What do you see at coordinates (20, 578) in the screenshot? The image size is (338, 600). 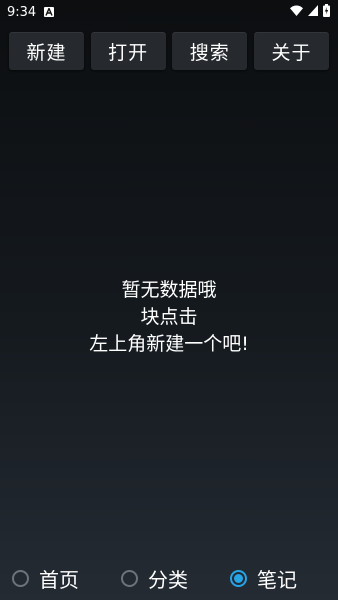 I see `radio-home` at bounding box center [20, 578].